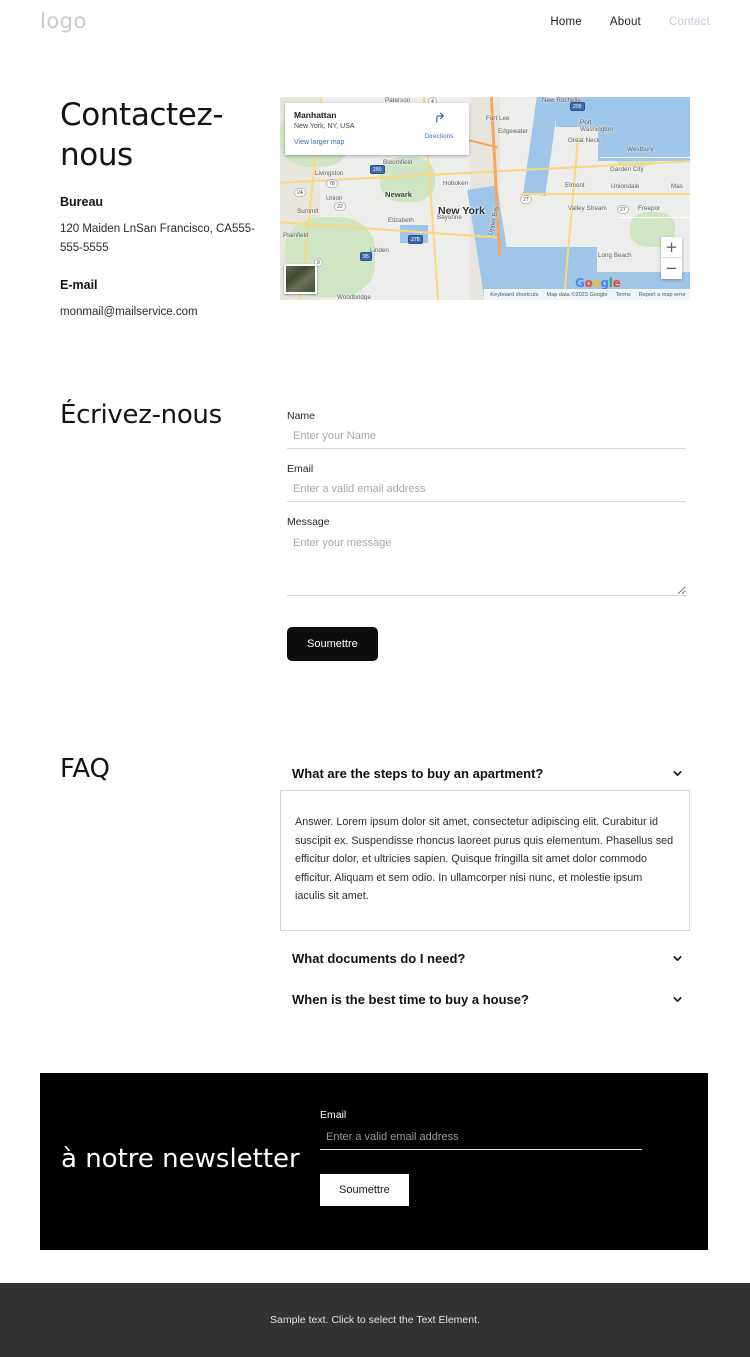 This screenshot has height=1357, width=750. I want to click on map-label-freeport: Freepor, so click(649, 208).